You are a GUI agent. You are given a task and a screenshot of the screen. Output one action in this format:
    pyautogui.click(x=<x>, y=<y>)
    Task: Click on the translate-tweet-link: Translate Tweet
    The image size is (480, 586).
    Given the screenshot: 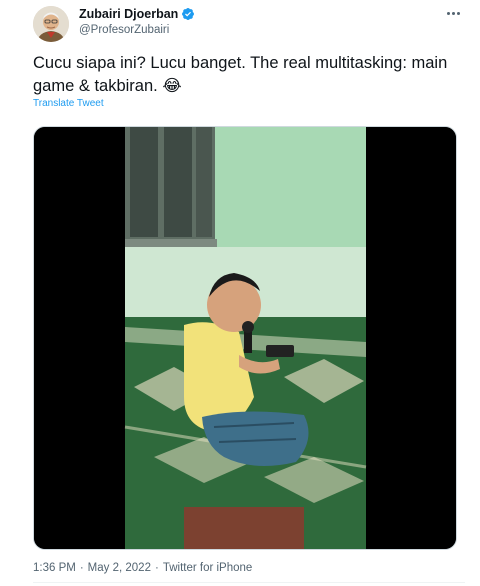 What is the action you would take?
    pyautogui.click(x=68, y=103)
    